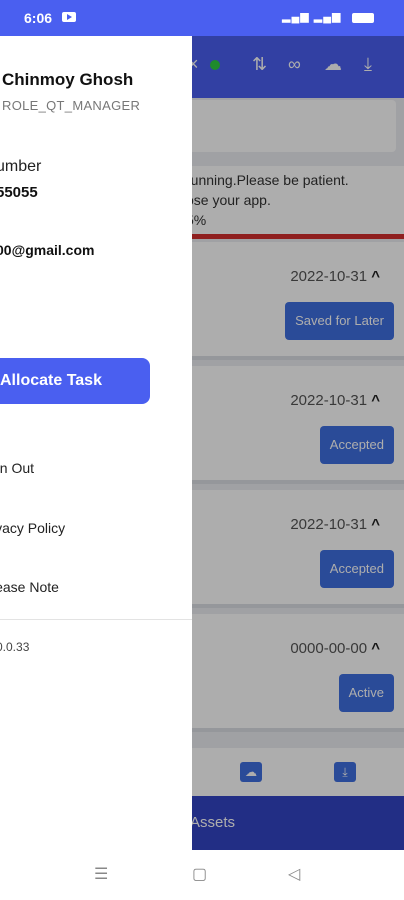 This screenshot has width=404, height=900. Describe the element at coordinates (75, 381) in the screenshot. I see `allocate-task-button: Allocate Task` at that location.